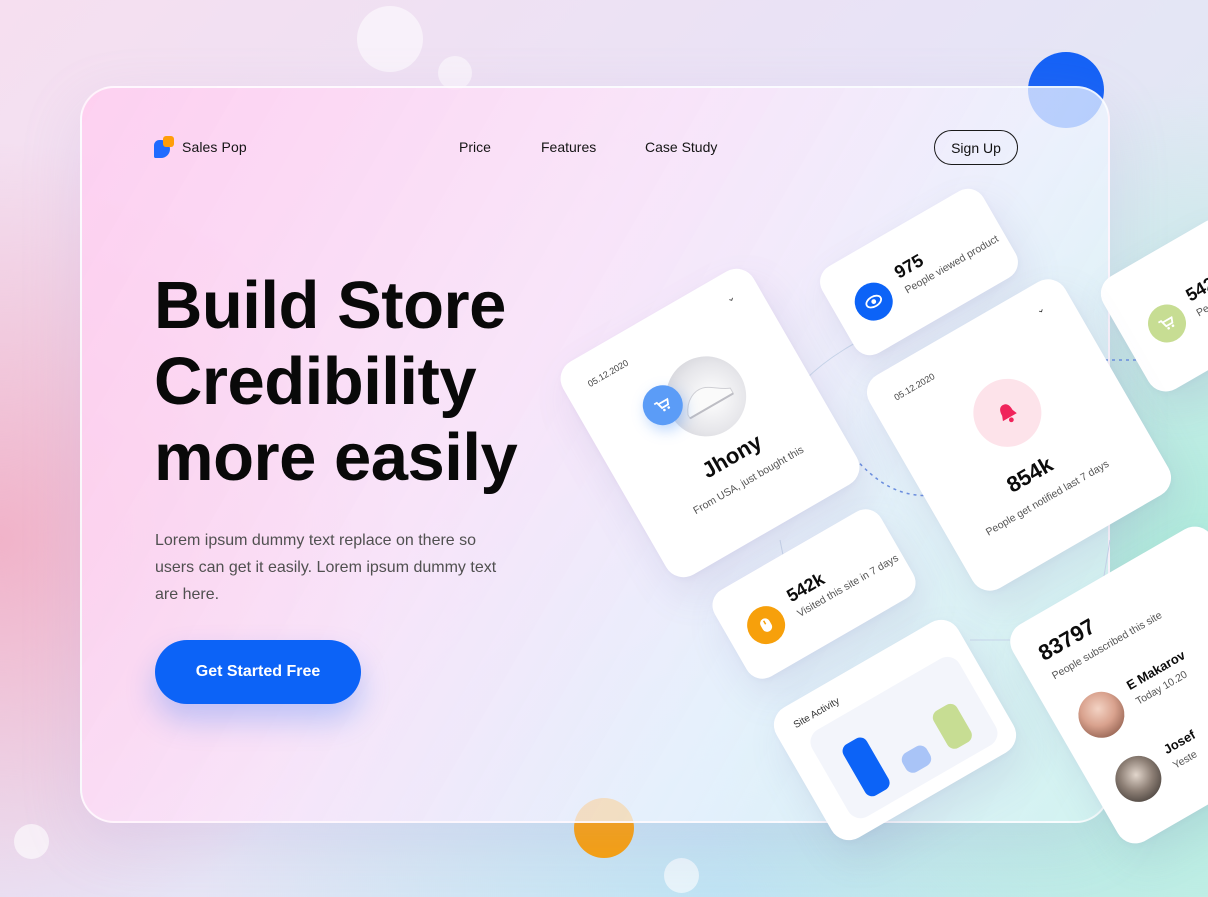 Image resolution: width=1208 pixels, height=897 pixels. Describe the element at coordinates (608, 373) in the screenshot. I see `purchase-date: 05.12.2020` at that location.